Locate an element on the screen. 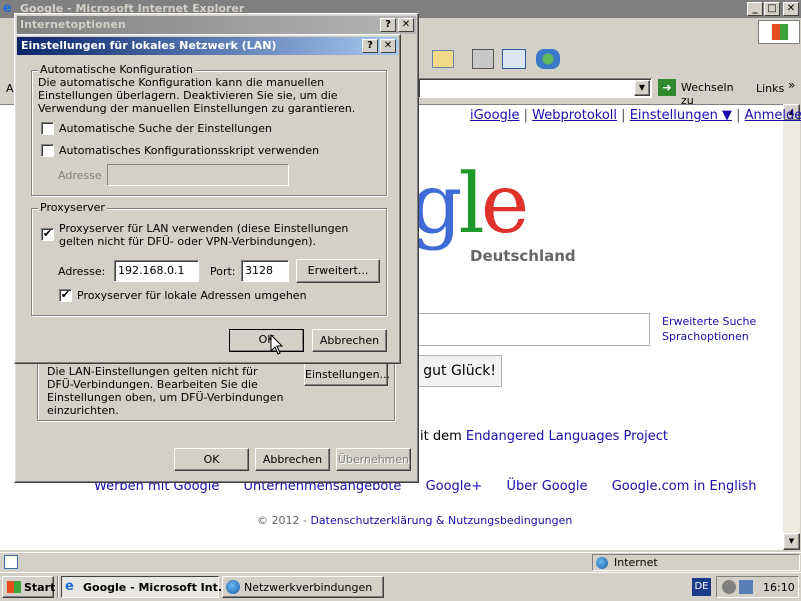 Image resolution: width=801 pixels, height=601 pixels. maximize-button: □ is located at coordinates (772, 9).